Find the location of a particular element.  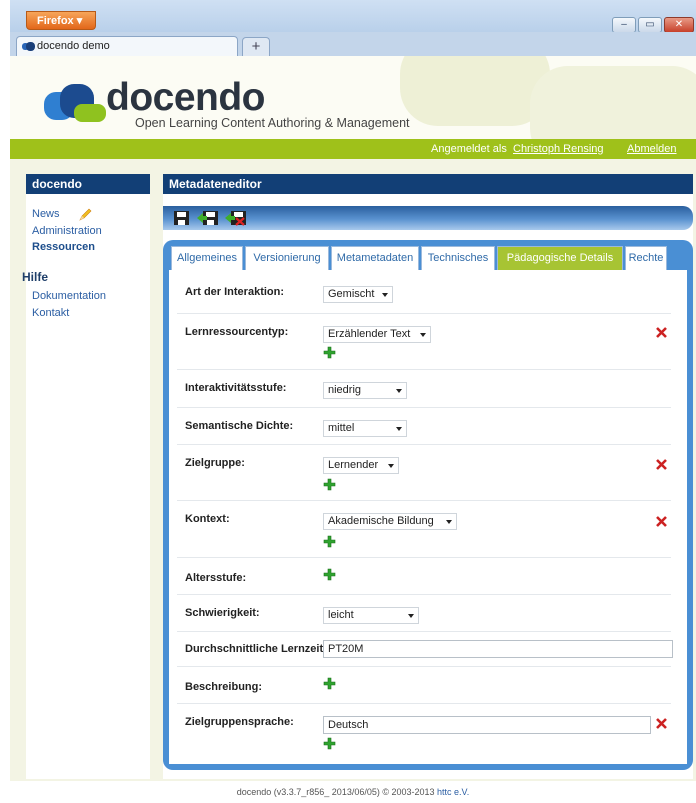

field-label: Durchschnittliche Lernzeit: is located at coordinates (256, 649).